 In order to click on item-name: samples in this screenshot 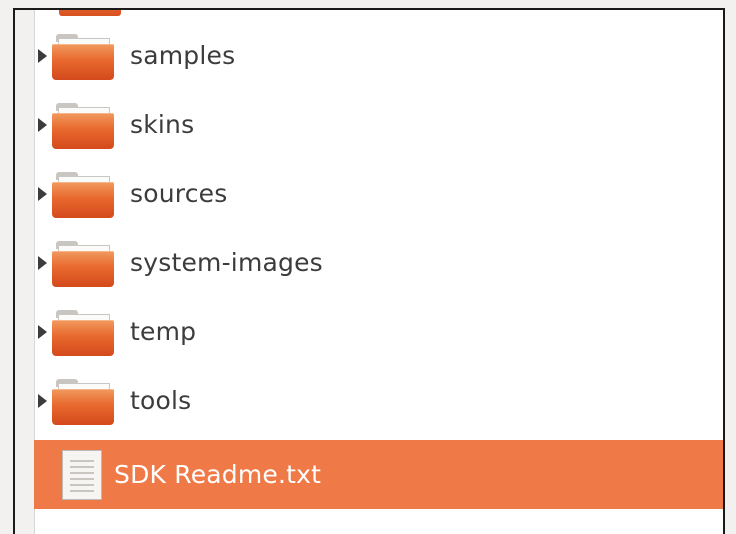, I will do `click(183, 55)`.